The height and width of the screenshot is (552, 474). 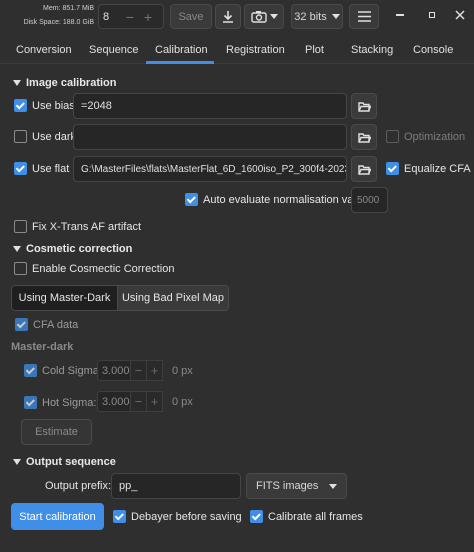 What do you see at coordinates (68, 8) in the screenshot?
I see `memory-readout: Mem: 851.7 MiB` at bounding box center [68, 8].